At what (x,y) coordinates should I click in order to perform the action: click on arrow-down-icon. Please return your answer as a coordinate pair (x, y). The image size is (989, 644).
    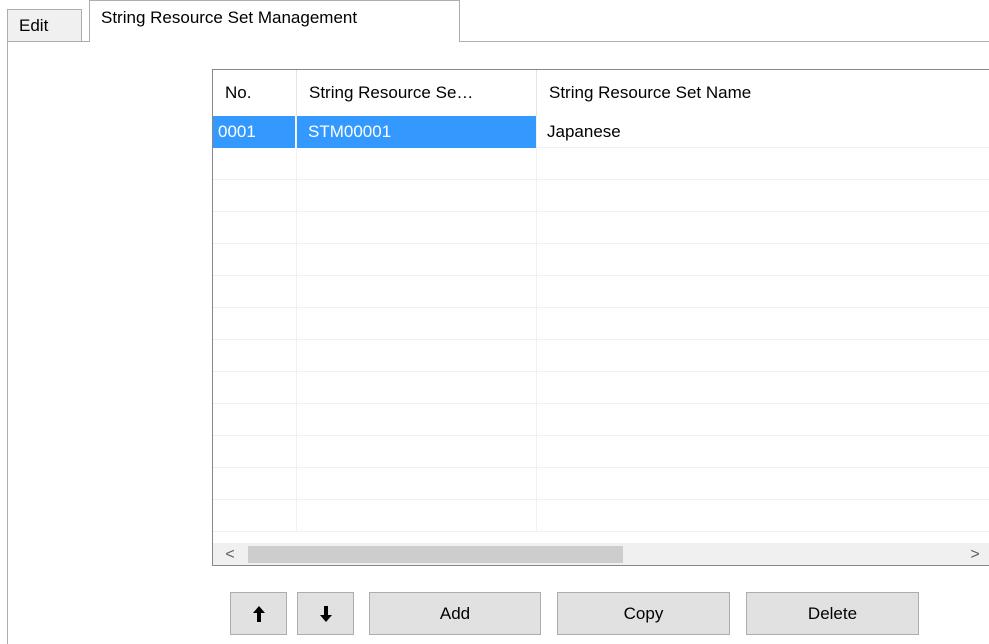
    Looking at the image, I should click on (325, 614).